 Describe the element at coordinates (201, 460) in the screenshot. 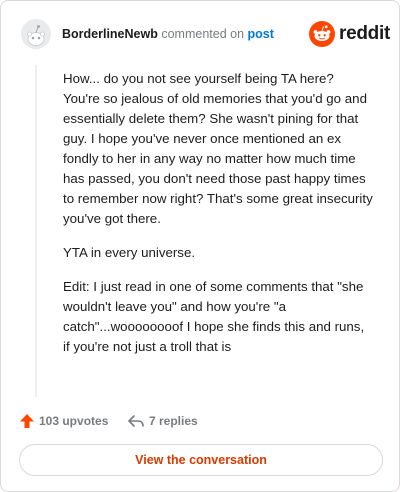

I see `view-conversation-button: View the conversation` at that location.